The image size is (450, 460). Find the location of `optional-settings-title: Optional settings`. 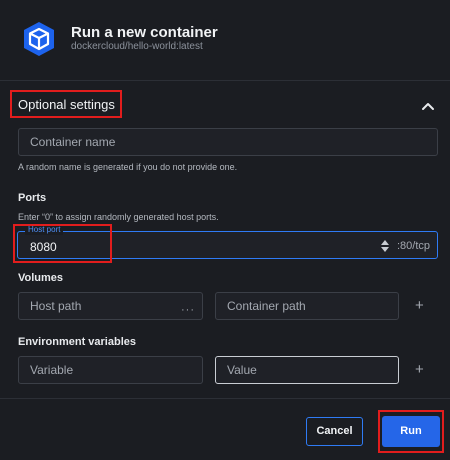

optional-settings-title: Optional settings is located at coordinates (66, 104).